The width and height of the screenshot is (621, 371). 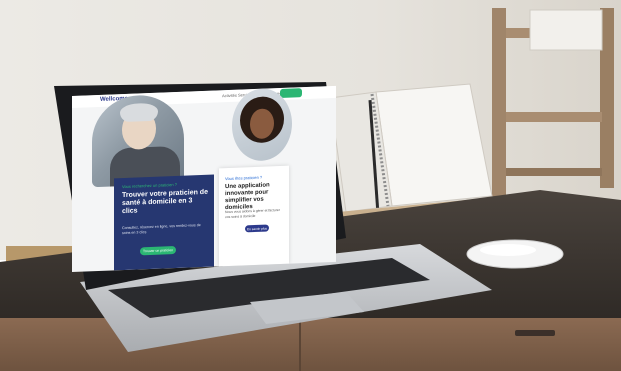 I want to click on learn-more-button: En savoir plus, so click(x=257, y=228).